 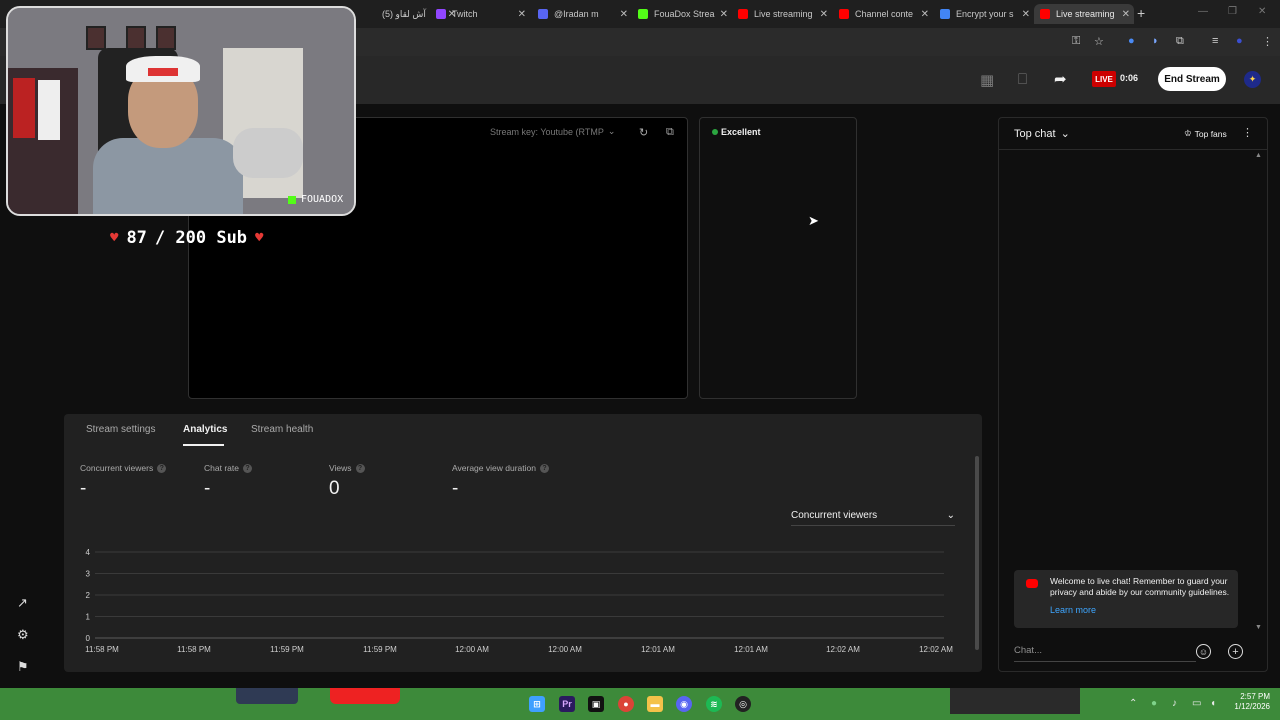 I want to click on refresh-icon: ↻, so click(x=643, y=132).